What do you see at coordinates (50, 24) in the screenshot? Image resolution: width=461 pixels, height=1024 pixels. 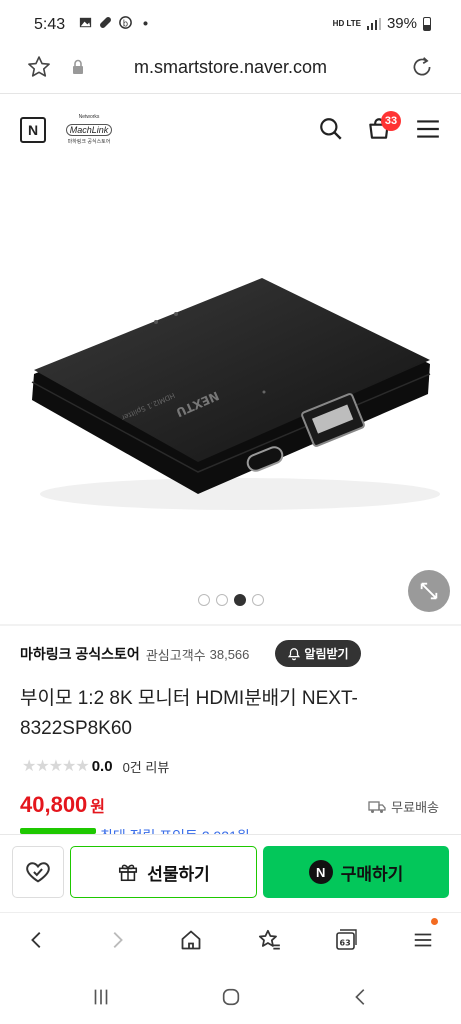 I see `status-time: 5:43` at bounding box center [50, 24].